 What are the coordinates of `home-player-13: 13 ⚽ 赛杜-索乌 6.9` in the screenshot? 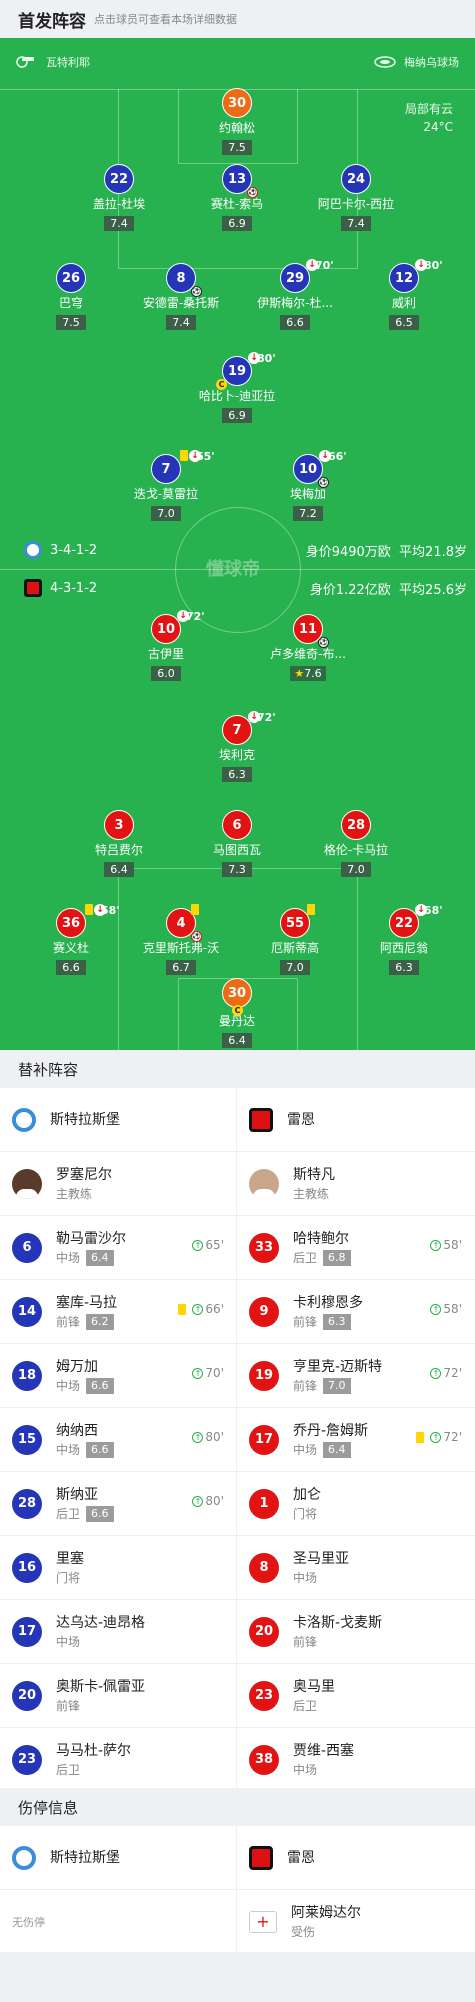 It's located at (237, 197).